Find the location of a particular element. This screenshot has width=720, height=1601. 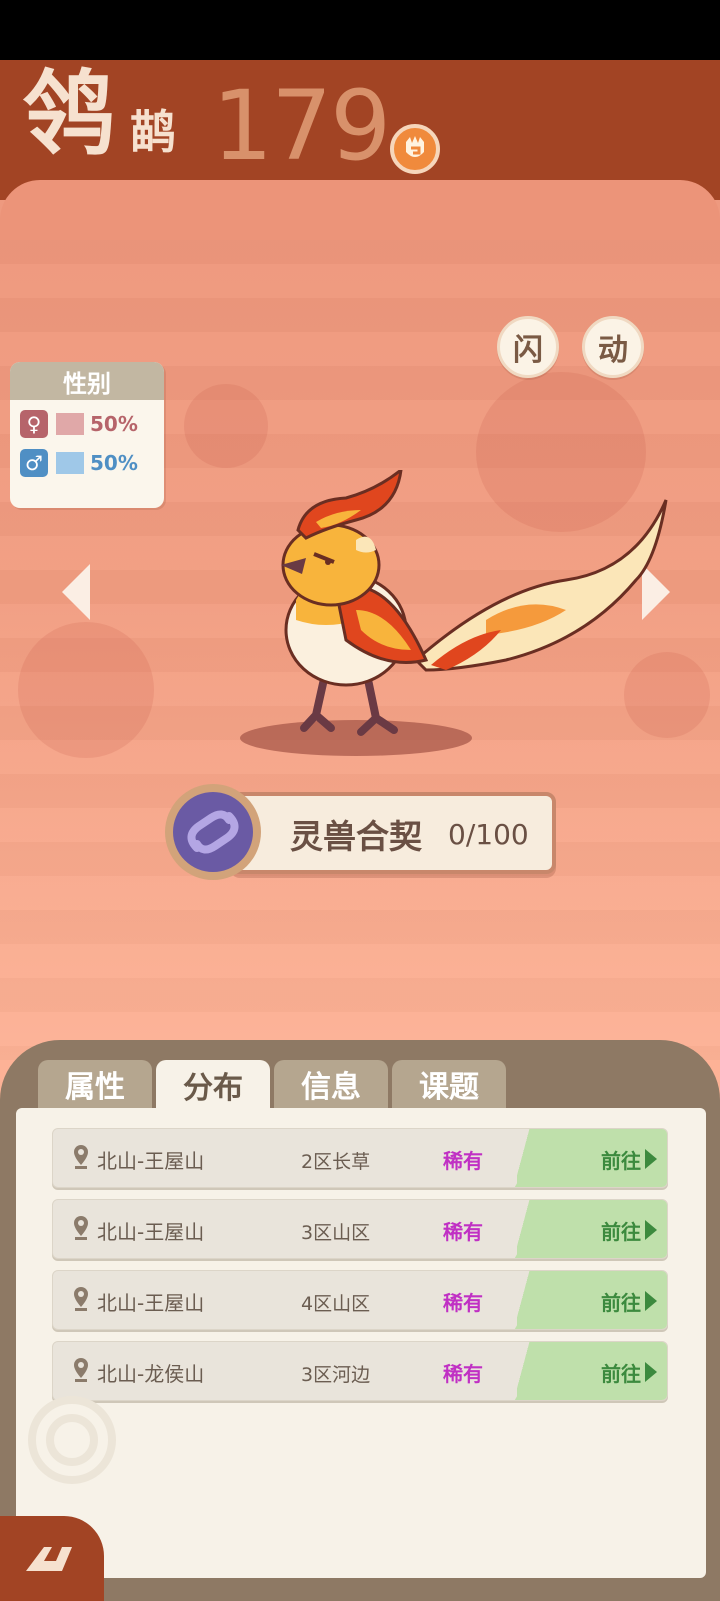

location-zone: 3区河边 is located at coordinates (336, 1375).